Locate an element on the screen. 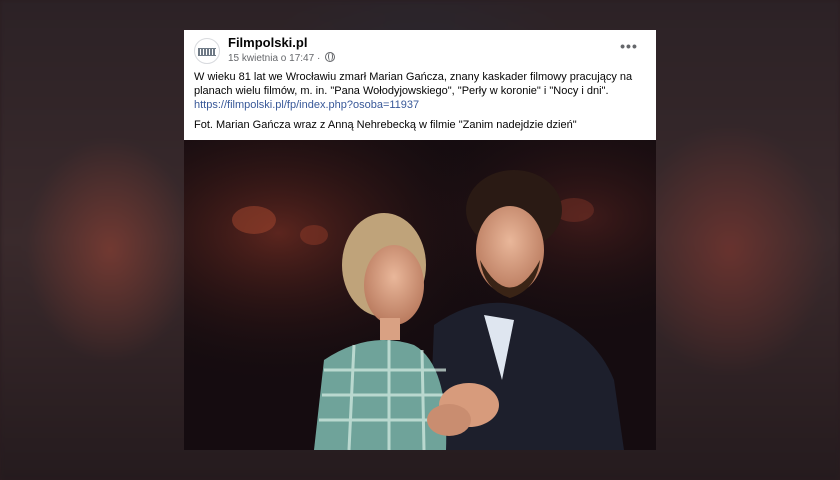 This screenshot has width=840, height=480. post-header: Filmpolski.pl 15 kwietnia o 17:47 · ••• is located at coordinates (420, 50).